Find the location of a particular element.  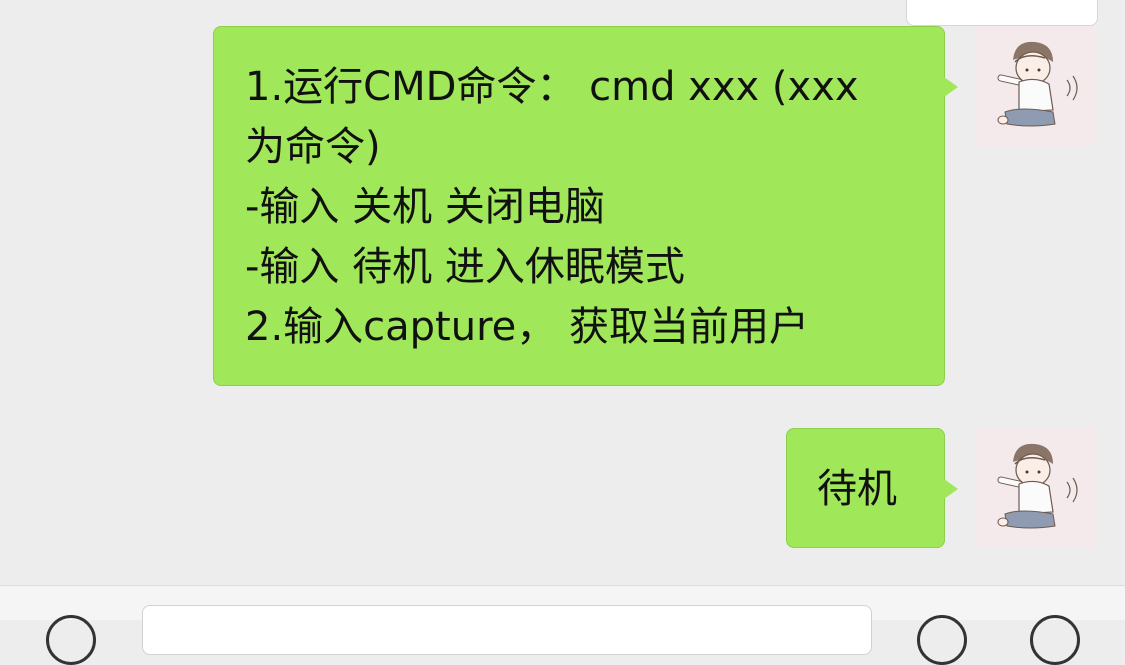

message-line: 为命令) is located at coordinates (313, 147).